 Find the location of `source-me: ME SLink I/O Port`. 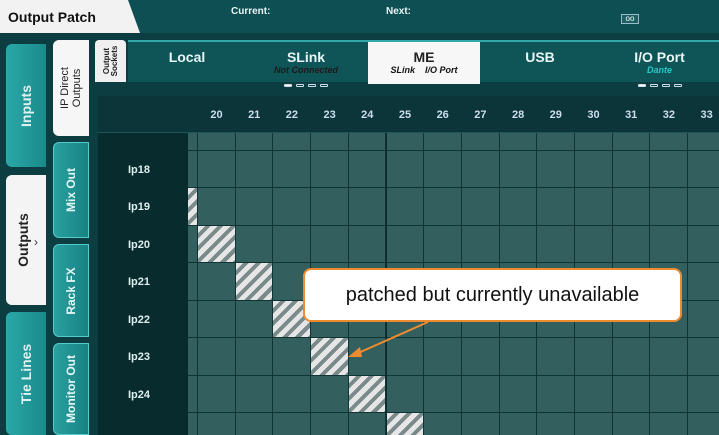

source-me: ME SLink I/O Port is located at coordinates (424, 63).